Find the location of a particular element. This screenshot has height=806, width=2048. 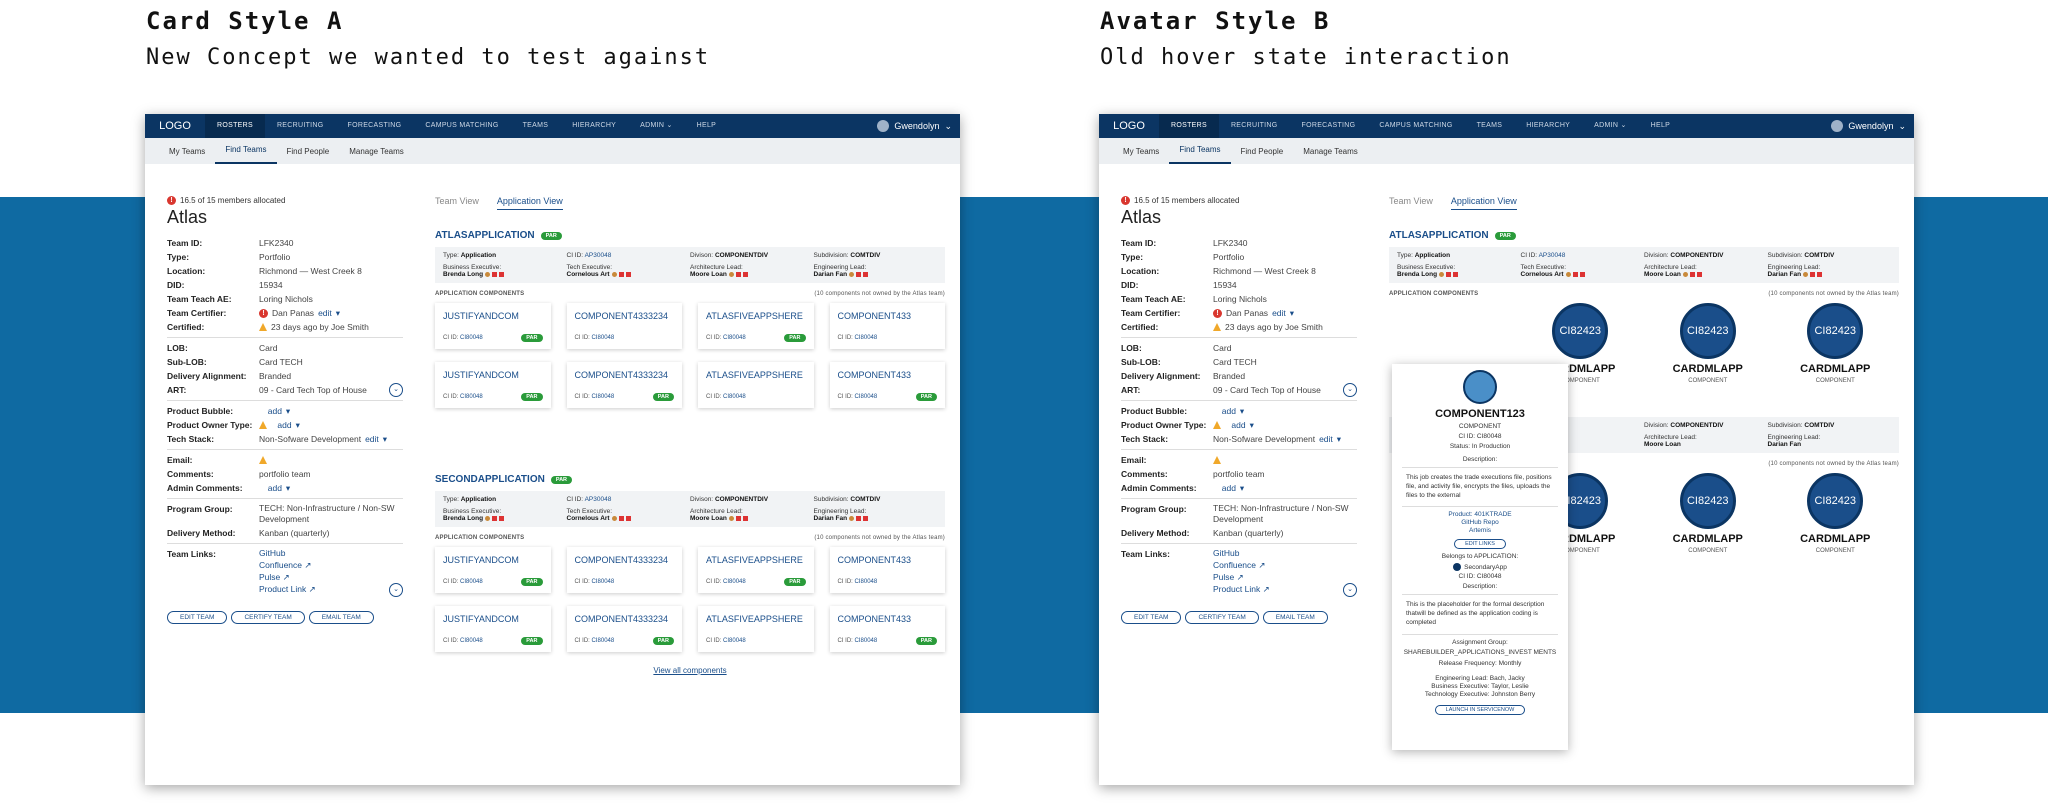

user-menu: Gwendolyn ⌄ is located at coordinates (918, 126).